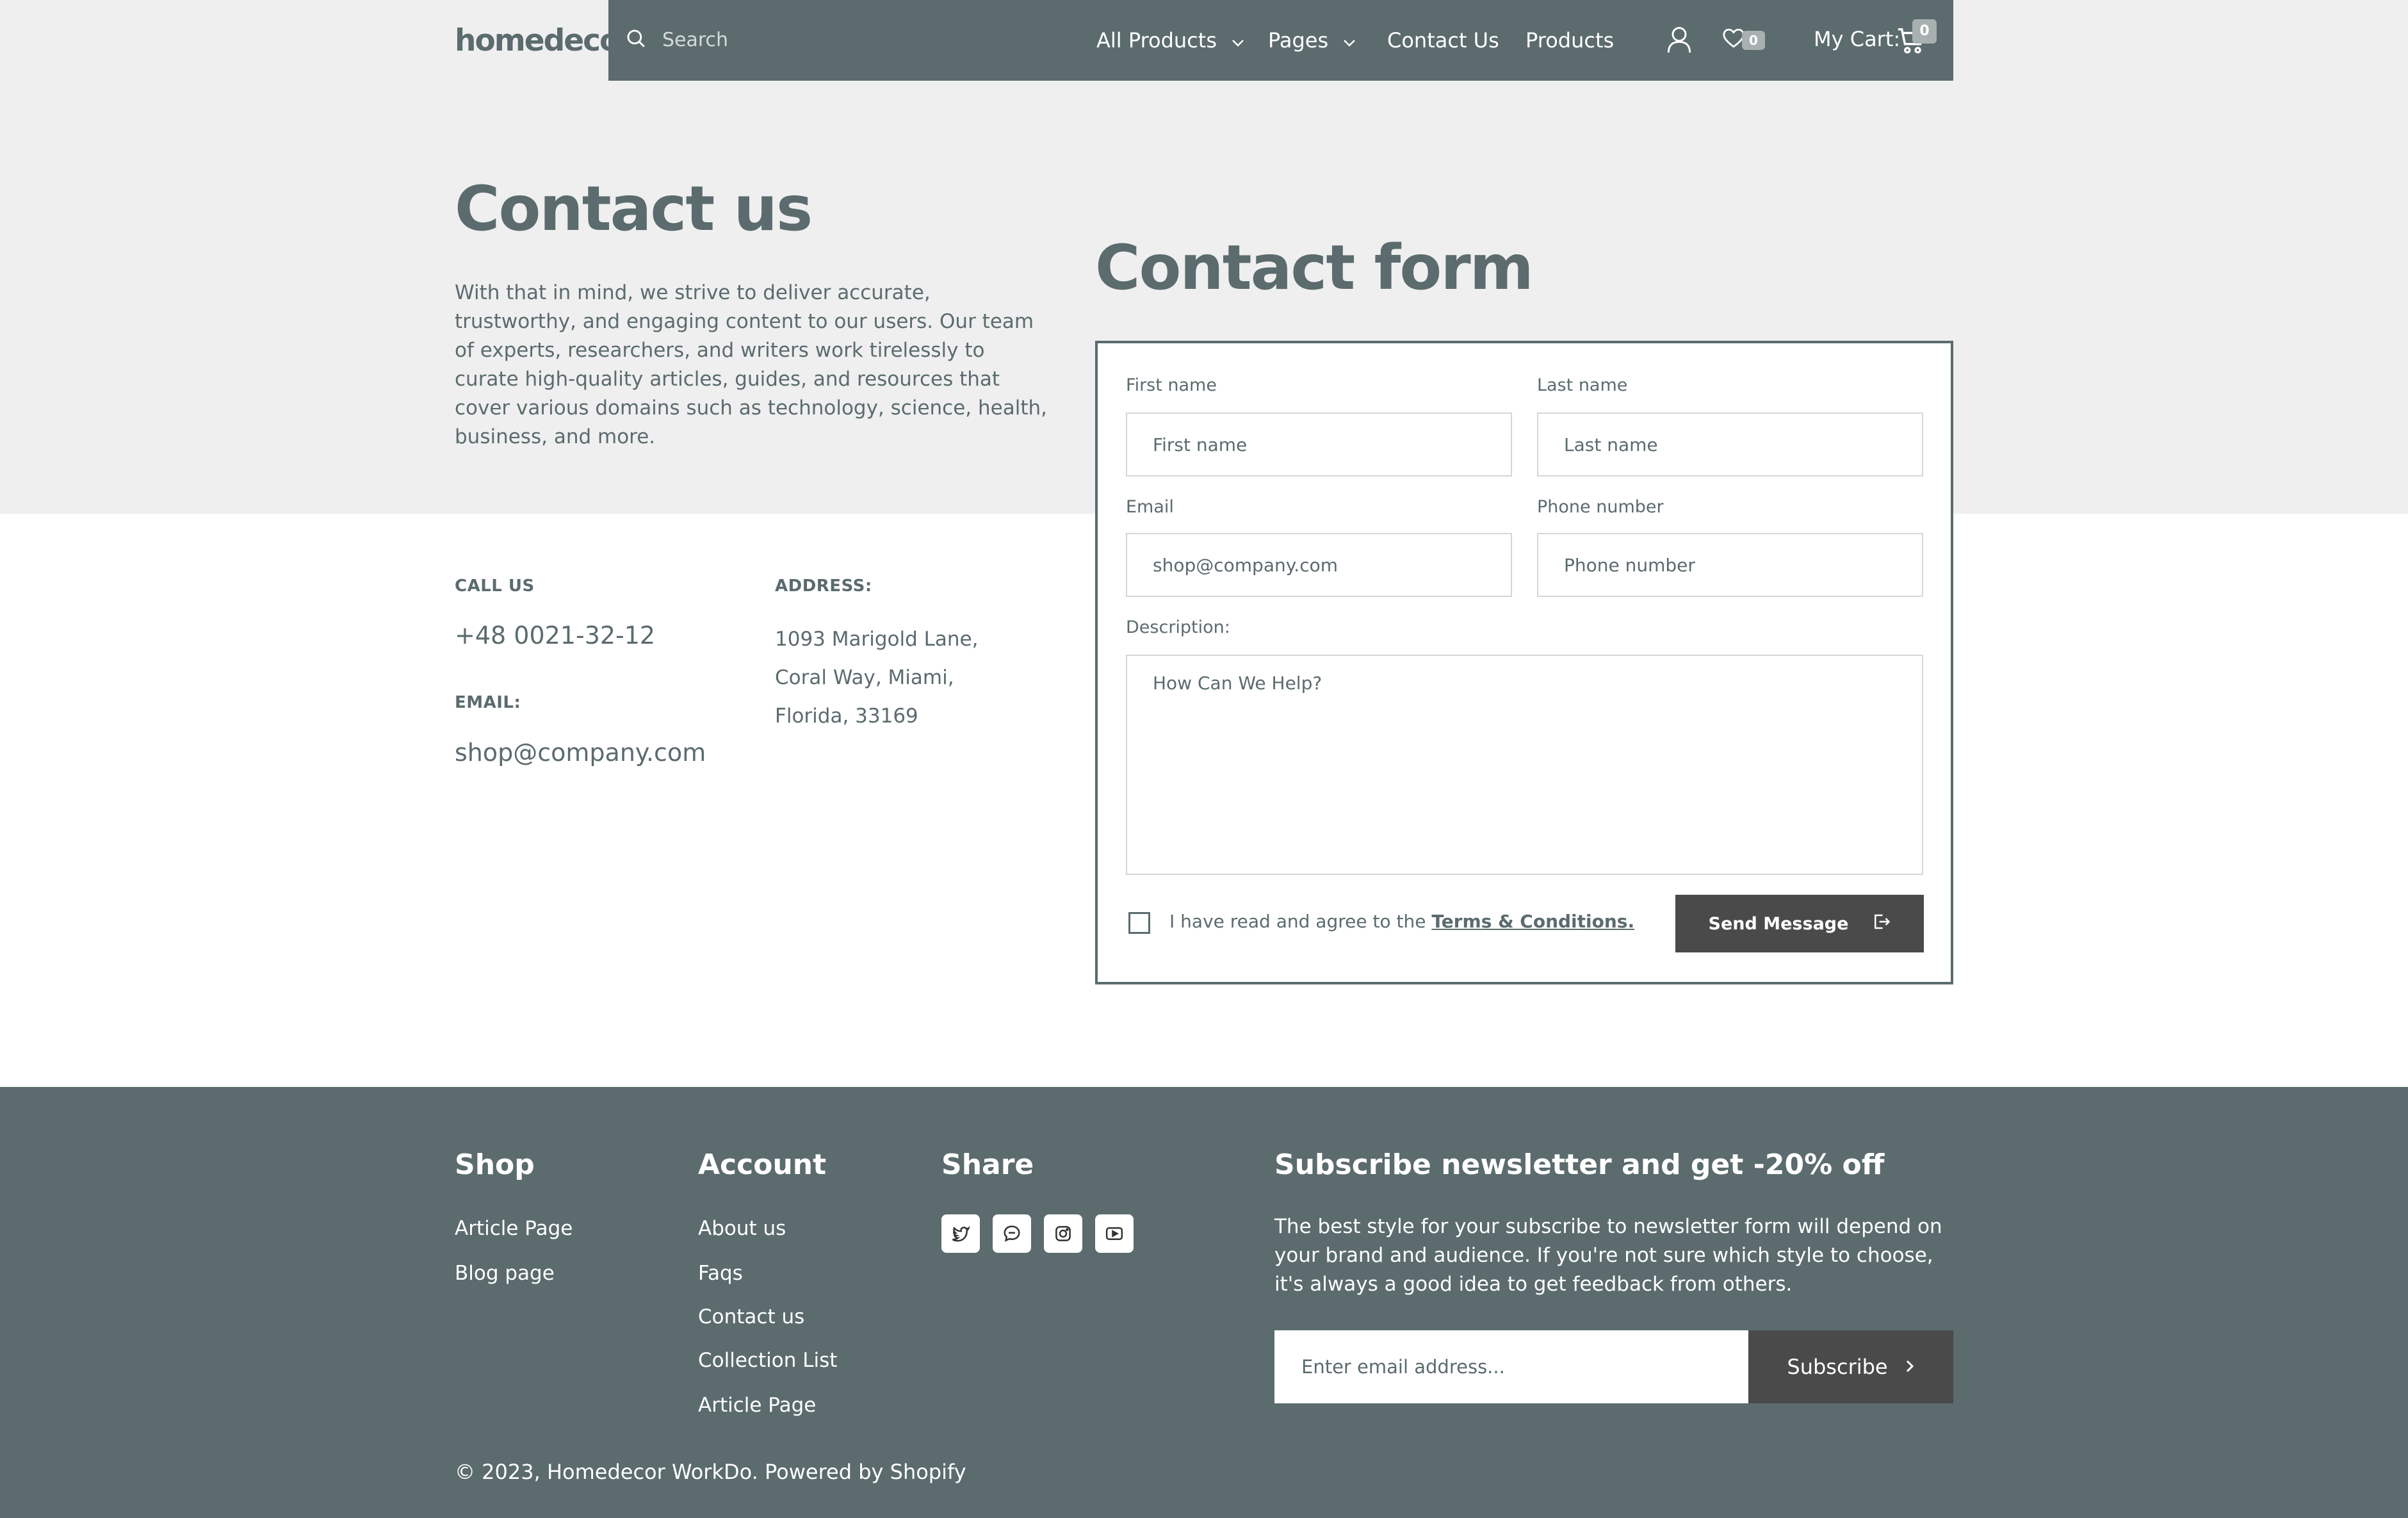  I want to click on send-icon, so click(1869, 924).